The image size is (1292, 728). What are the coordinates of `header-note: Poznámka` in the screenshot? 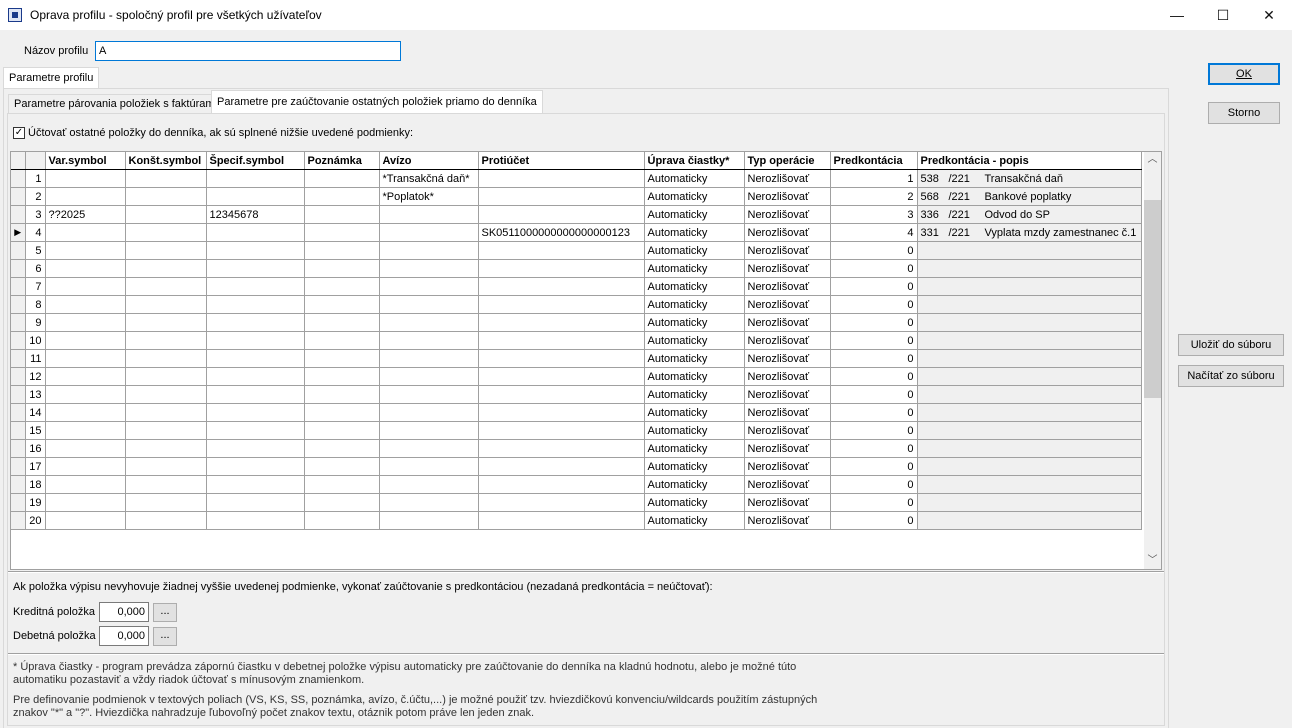 It's located at (342, 161).